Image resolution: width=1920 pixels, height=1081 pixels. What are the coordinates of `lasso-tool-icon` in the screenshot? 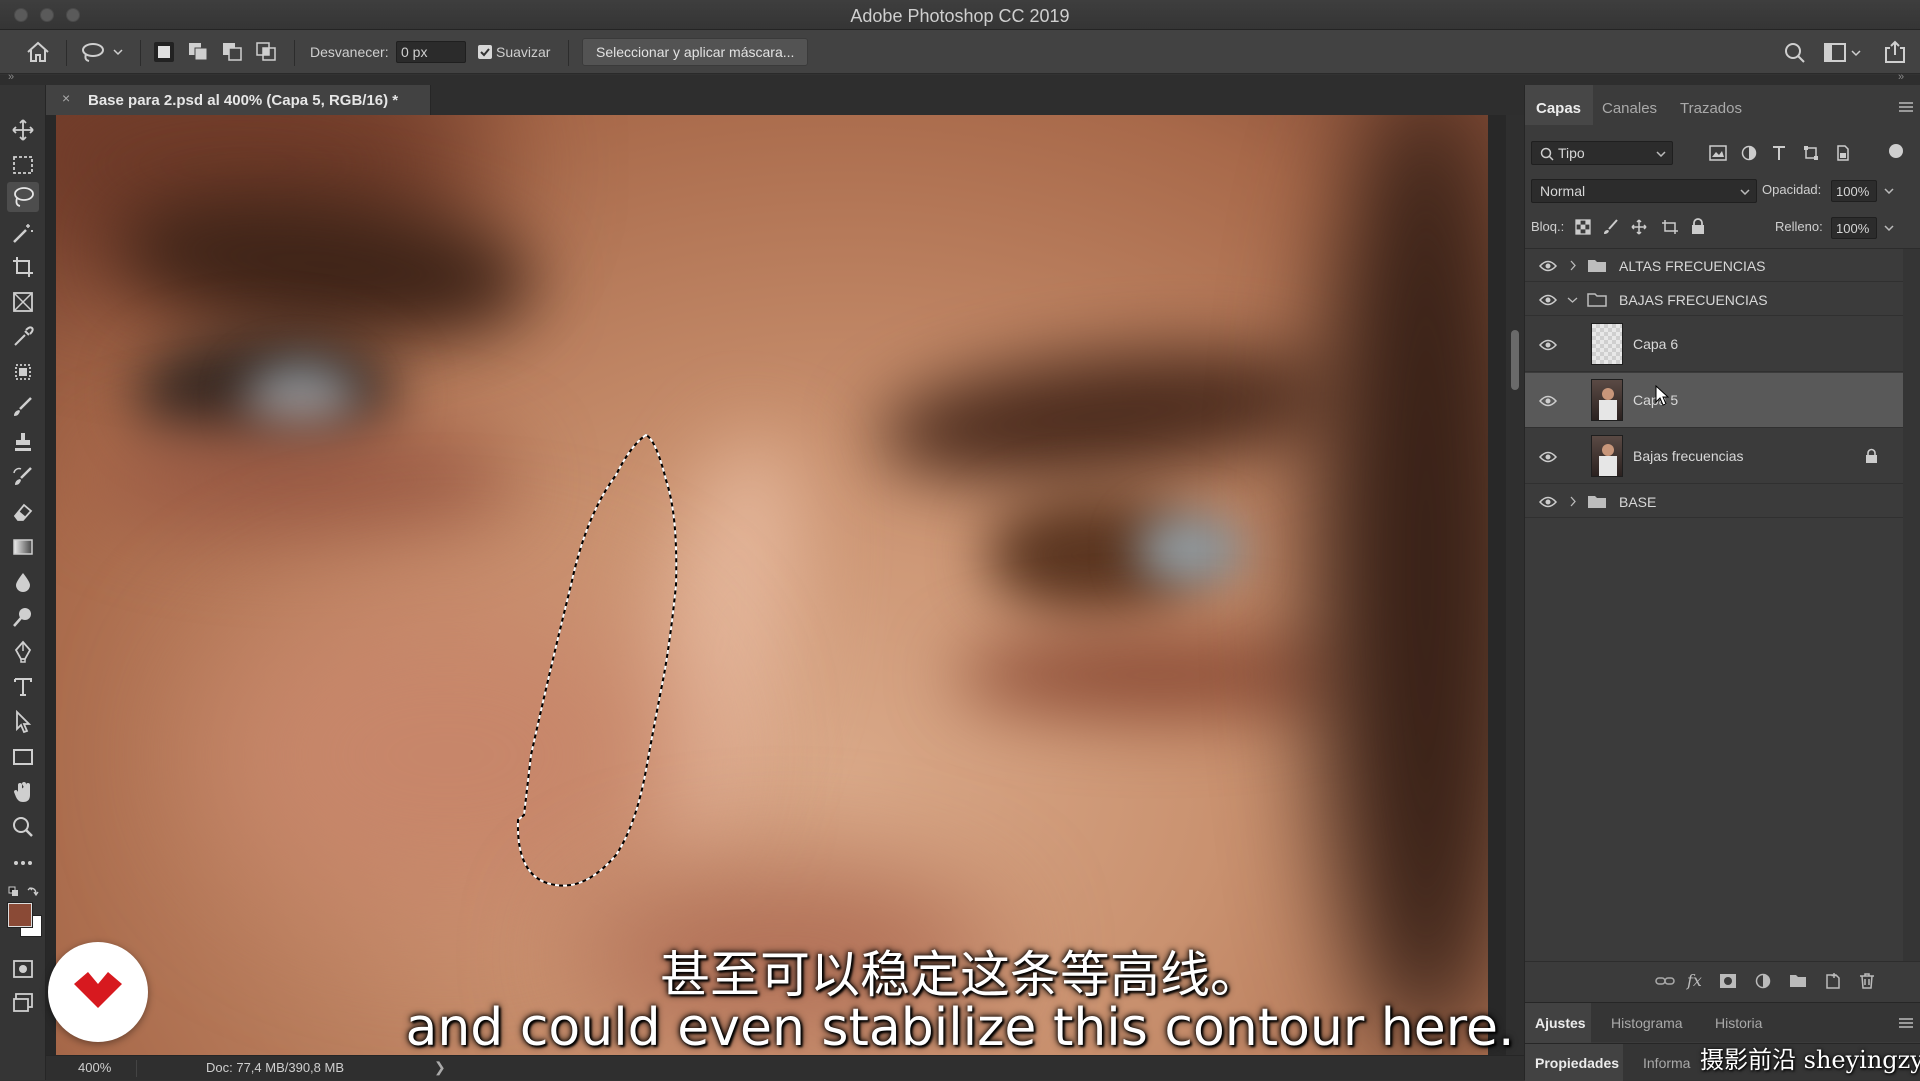 It's located at (23, 197).